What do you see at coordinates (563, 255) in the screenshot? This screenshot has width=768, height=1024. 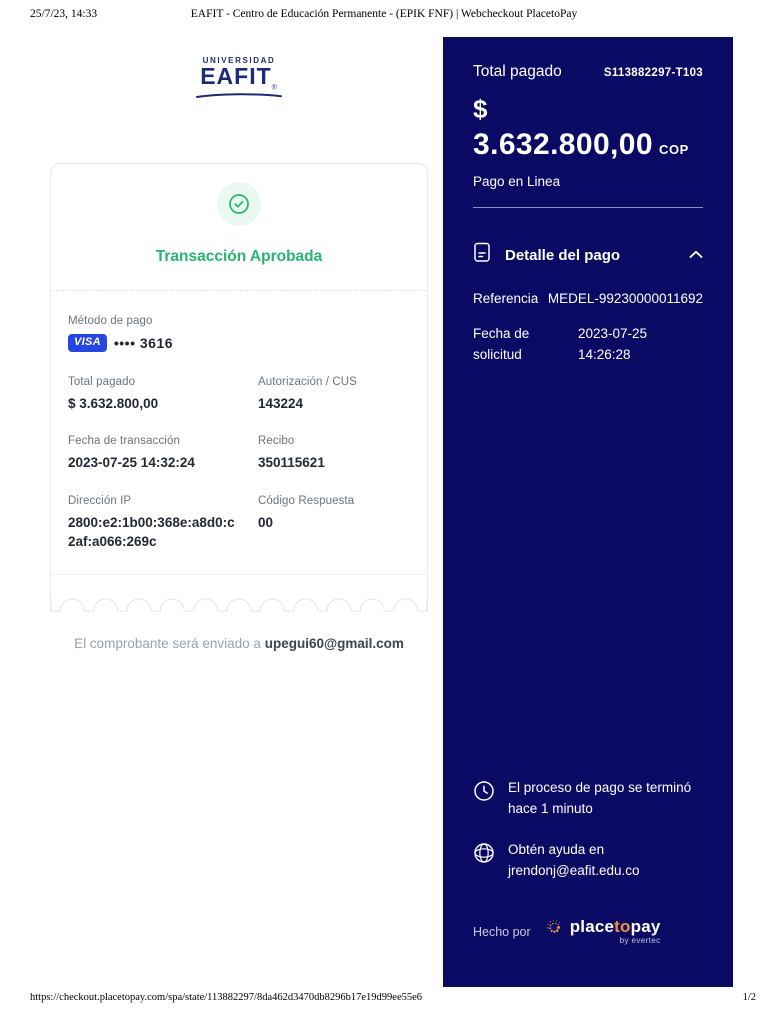 I see `payment-detail-title: Detalle del pago` at bounding box center [563, 255].